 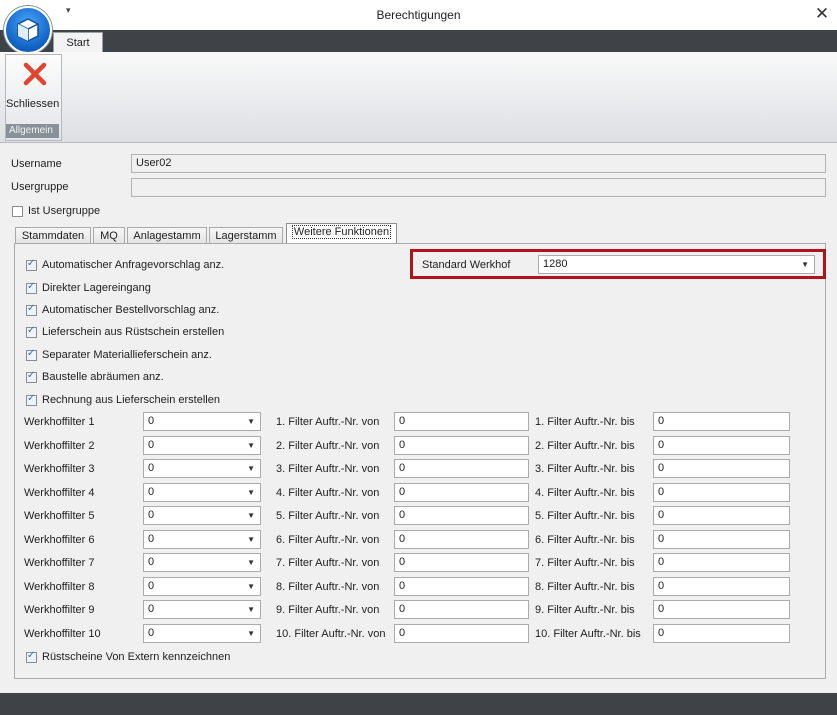 What do you see at coordinates (133, 332) in the screenshot?
I see `option-label: Lieferschein aus Rüstschein erstellen` at bounding box center [133, 332].